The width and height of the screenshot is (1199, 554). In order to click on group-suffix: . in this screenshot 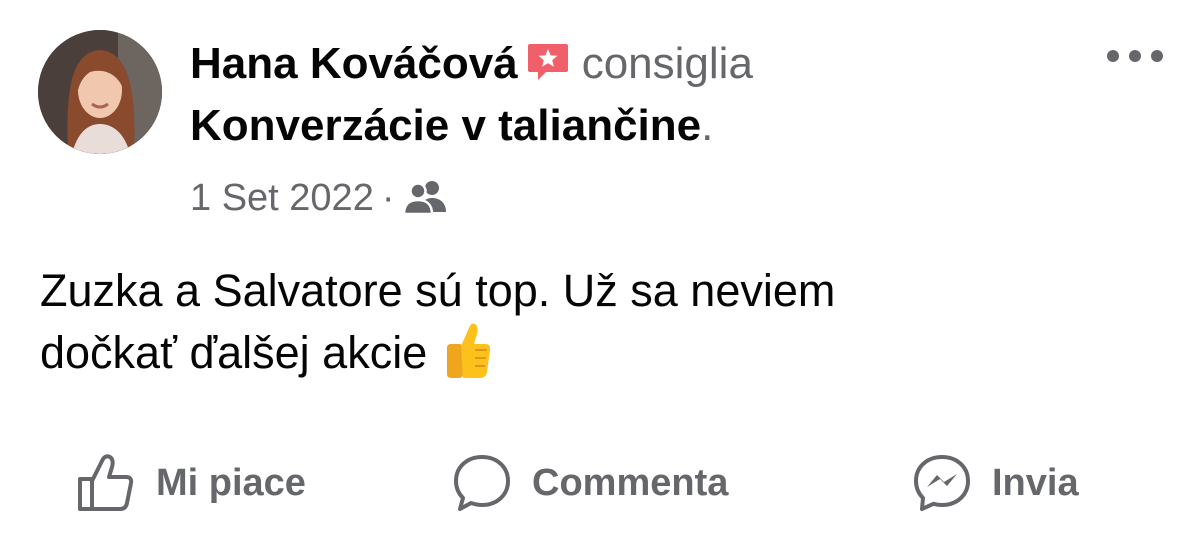, I will do `click(707, 125)`.